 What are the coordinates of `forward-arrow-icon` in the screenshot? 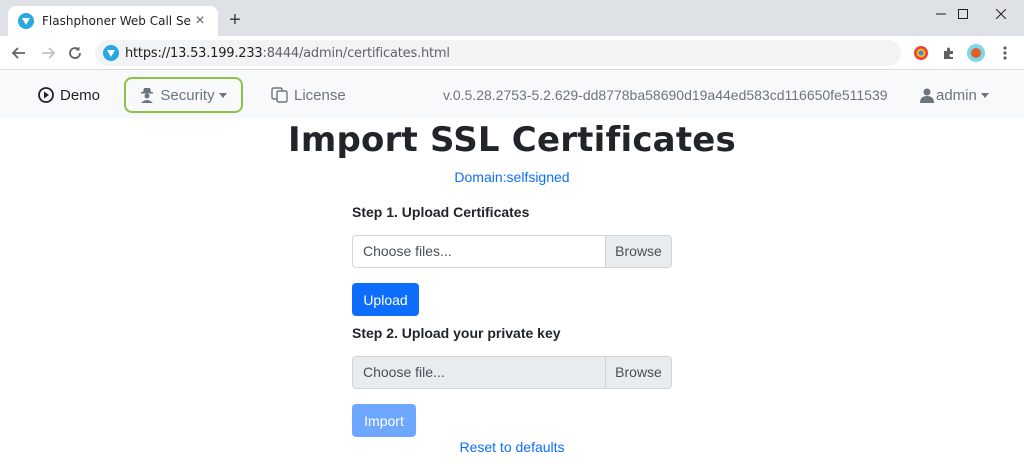 It's located at (48, 53).